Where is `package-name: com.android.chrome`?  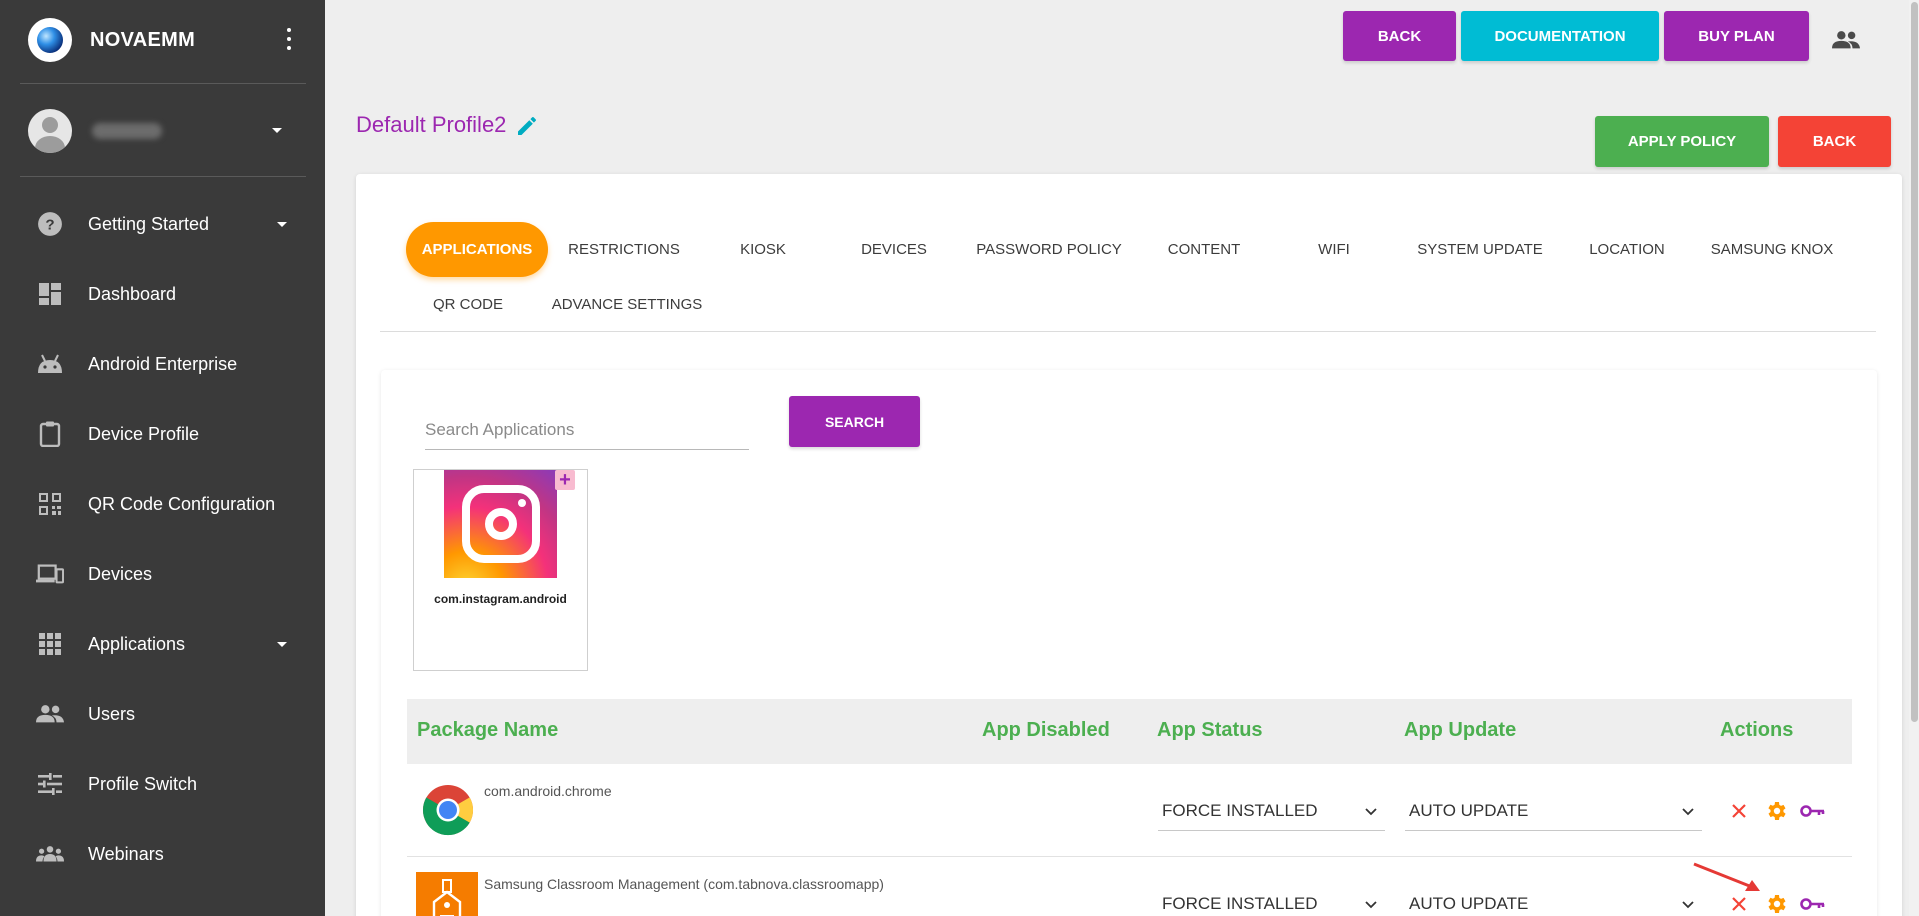
package-name: com.android.chrome is located at coordinates (548, 791).